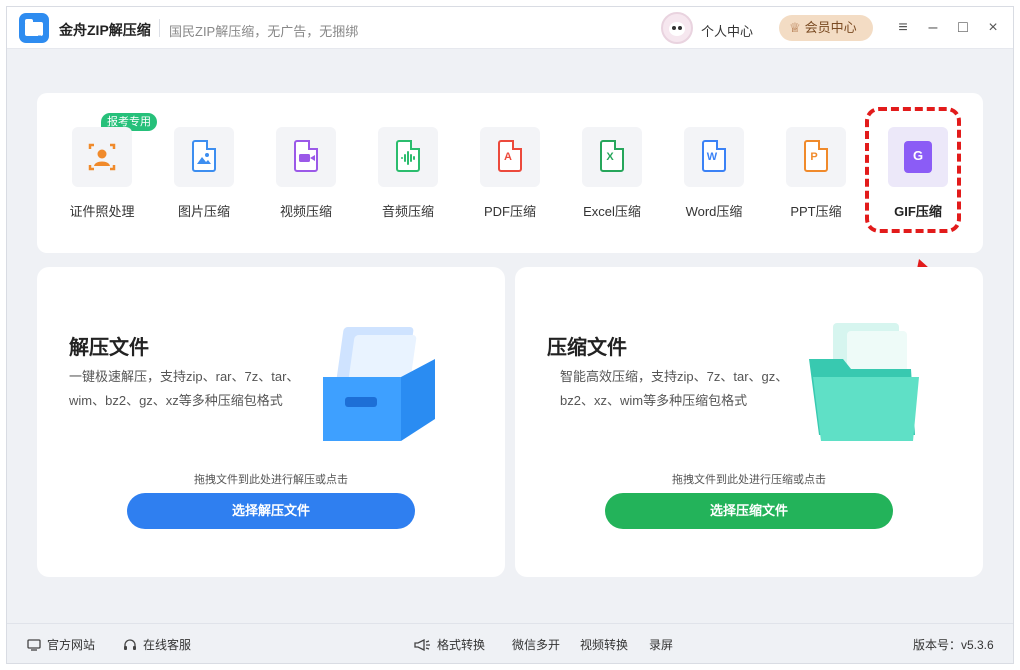 This screenshot has height=670, width=1020. Describe the element at coordinates (102, 211) in the screenshot. I see `tool-label: 证件照处理` at that location.